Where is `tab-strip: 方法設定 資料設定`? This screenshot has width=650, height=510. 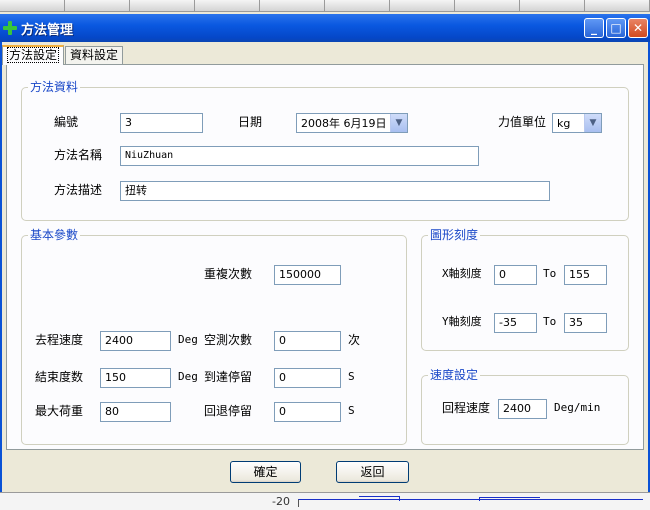 tab-strip: 方法設定 資料設定 is located at coordinates (63, 55).